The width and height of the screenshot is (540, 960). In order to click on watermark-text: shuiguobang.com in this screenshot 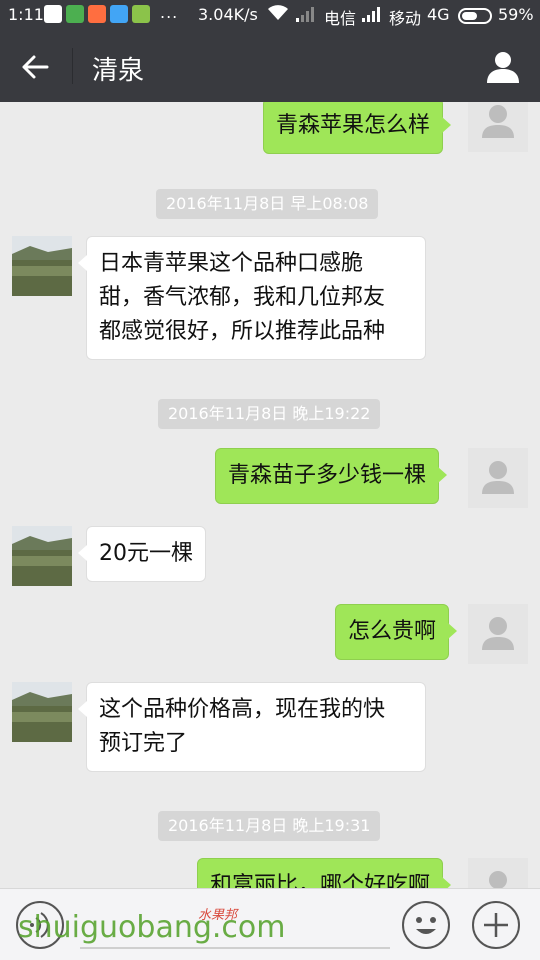, I will do `click(152, 927)`.